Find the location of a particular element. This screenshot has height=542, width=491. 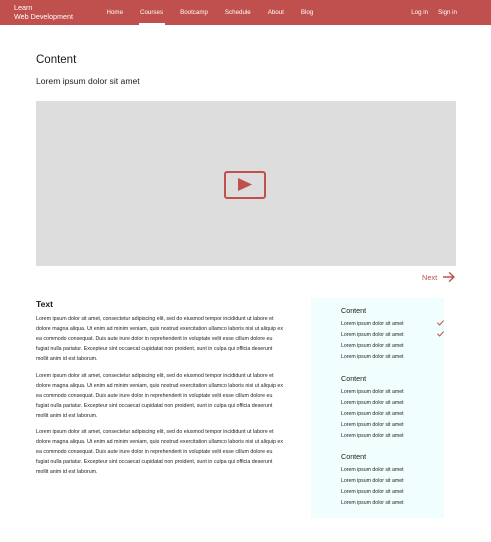

nav-blog: Blog is located at coordinates (306, 12).